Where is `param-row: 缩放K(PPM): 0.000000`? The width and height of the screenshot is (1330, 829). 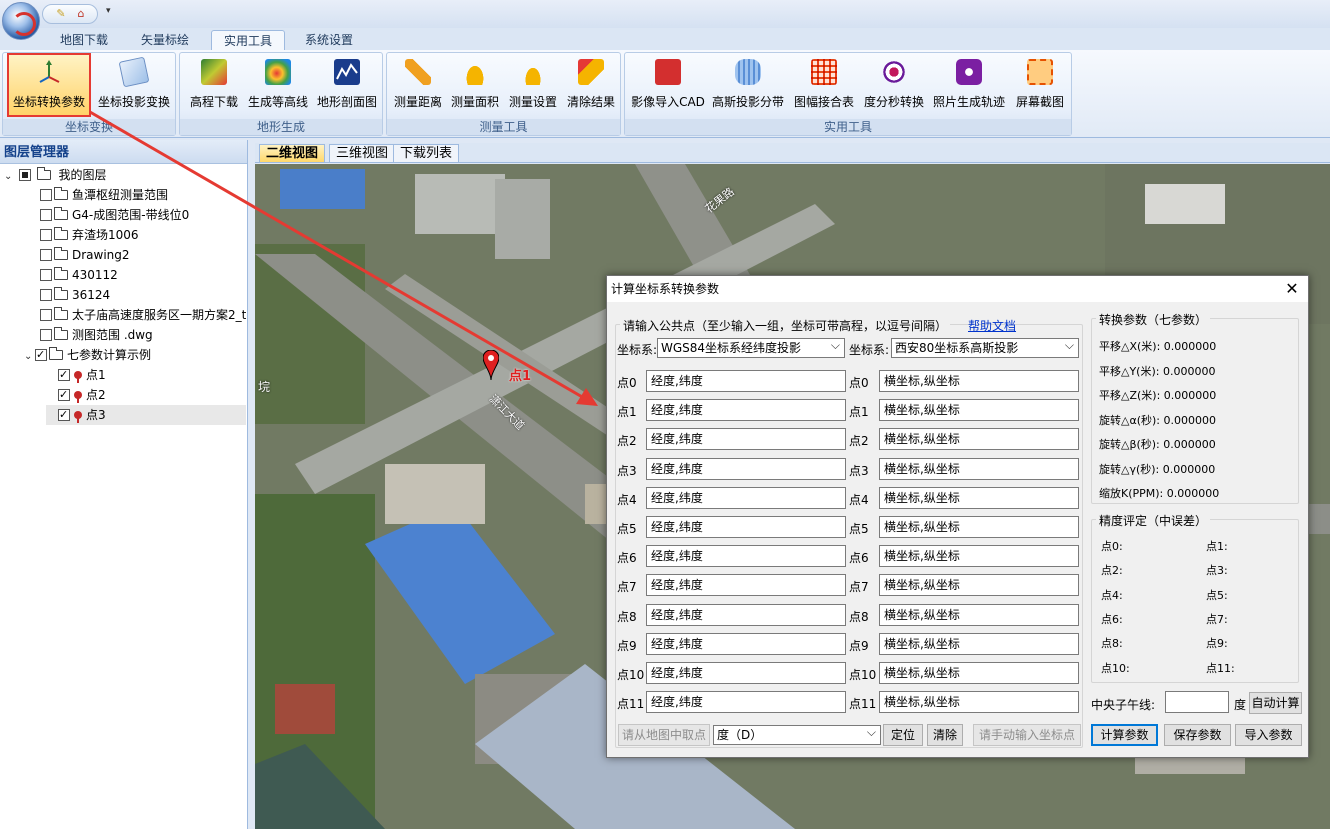
param-row: 缩放K(PPM): 0.000000 is located at coordinates (1159, 493).